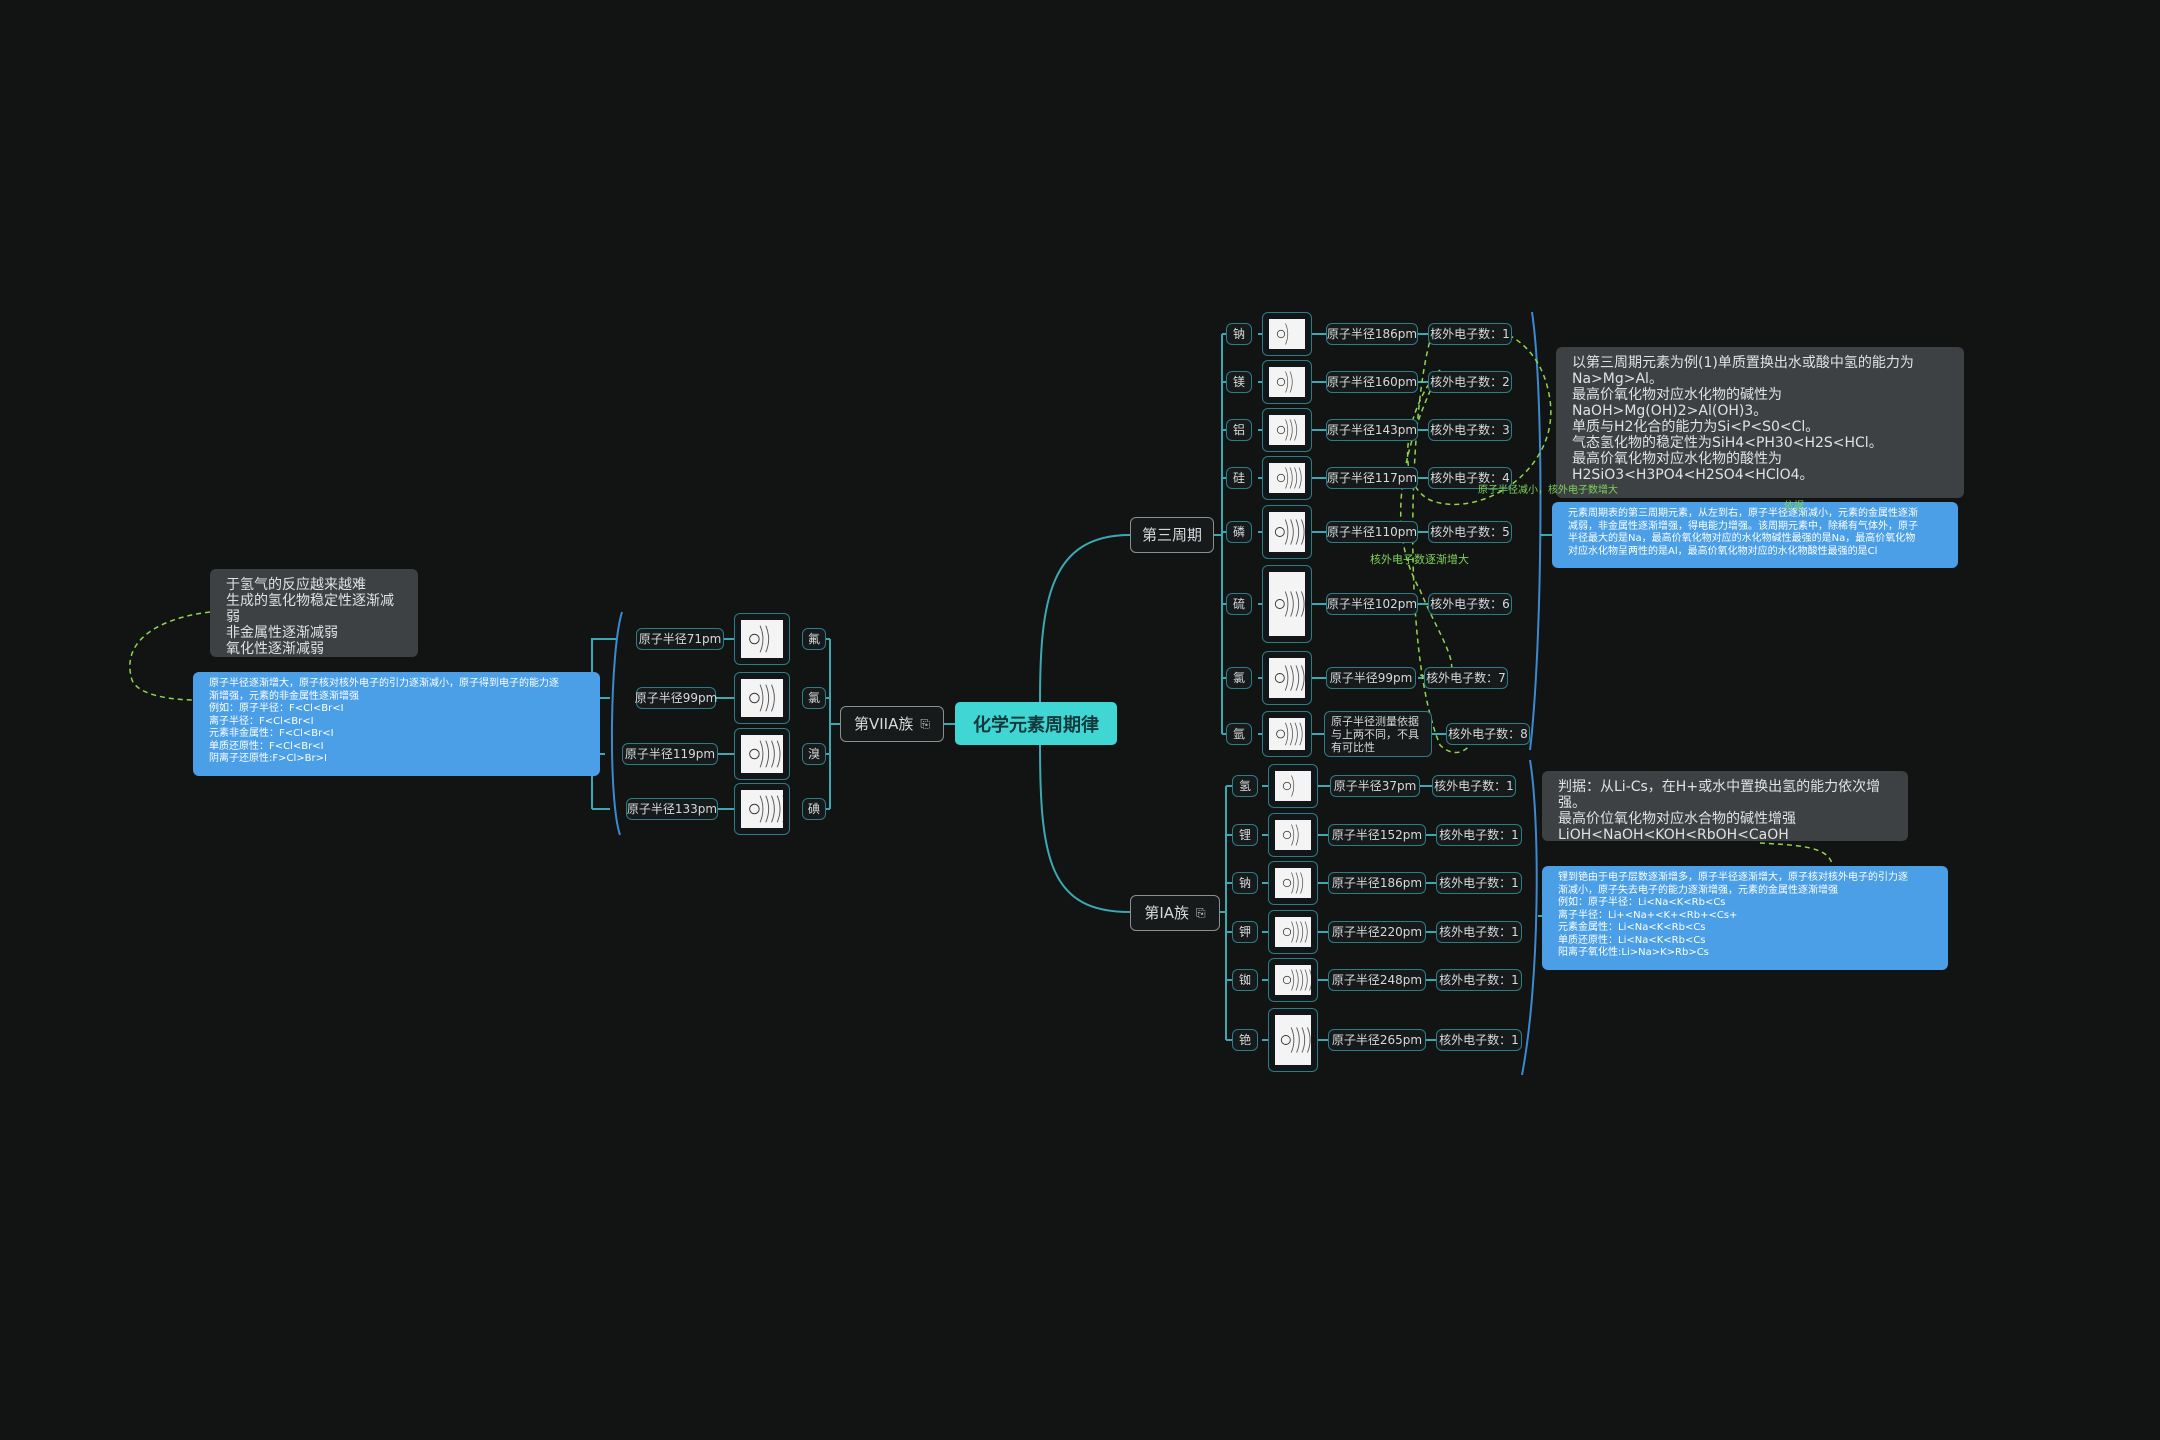 The height and width of the screenshot is (1440, 2160). Describe the element at coordinates (1488, 734) in the screenshot. I see `element-electrons-7: 核外电子数：8` at that location.